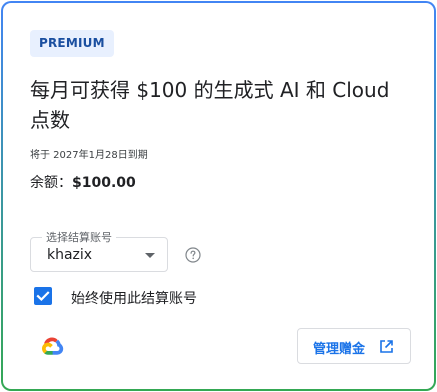  I want to click on balance-amount: $100.00, so click(104, 183).